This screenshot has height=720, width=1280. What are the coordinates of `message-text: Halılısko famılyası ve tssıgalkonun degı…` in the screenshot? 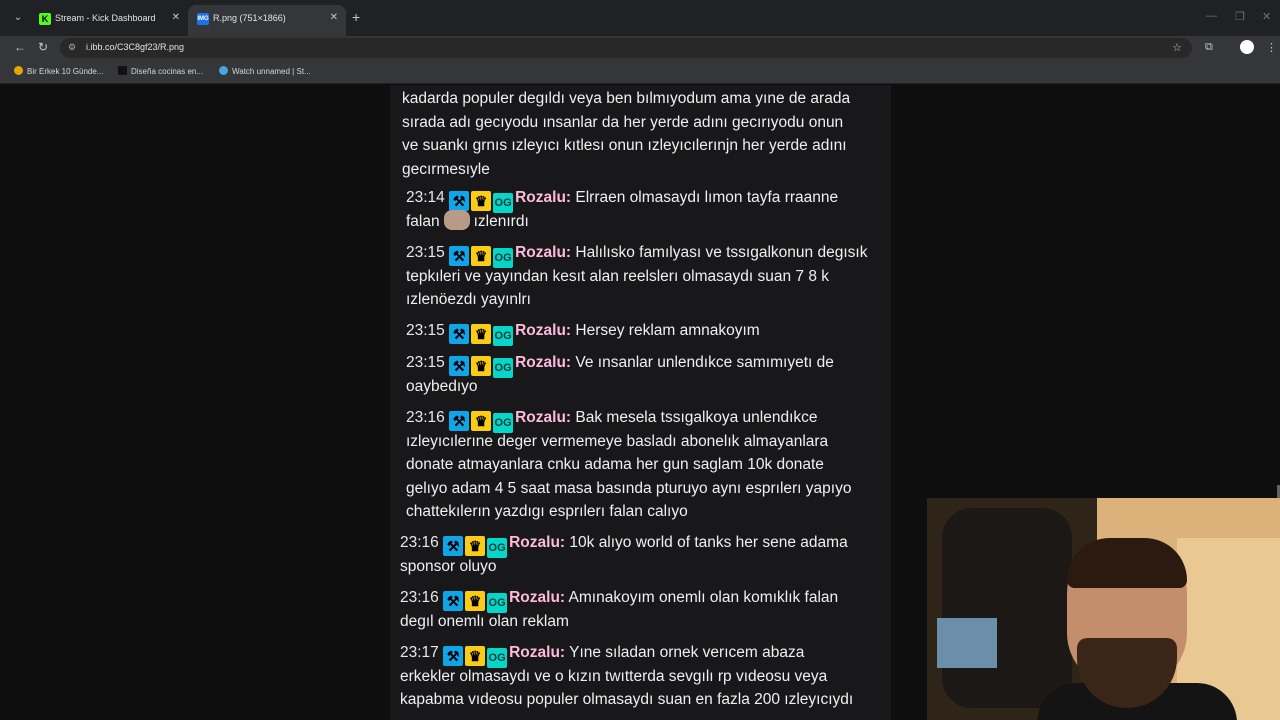 It's located at (721, 252).